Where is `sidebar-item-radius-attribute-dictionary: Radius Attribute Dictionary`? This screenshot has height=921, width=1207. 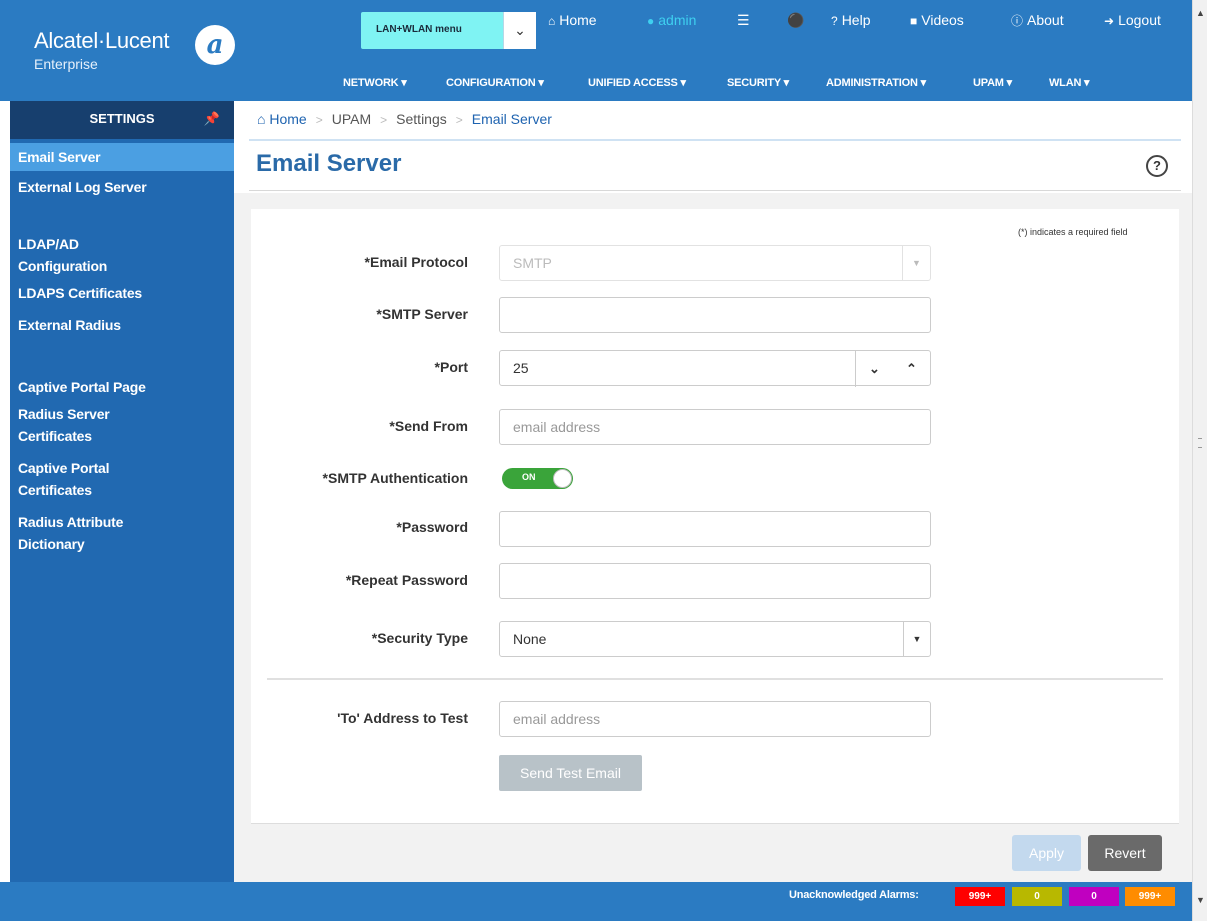 sidebar-item-radius-attribute-dictionary: Radius Attribute Dictionary is located at coordinates (80, 533).